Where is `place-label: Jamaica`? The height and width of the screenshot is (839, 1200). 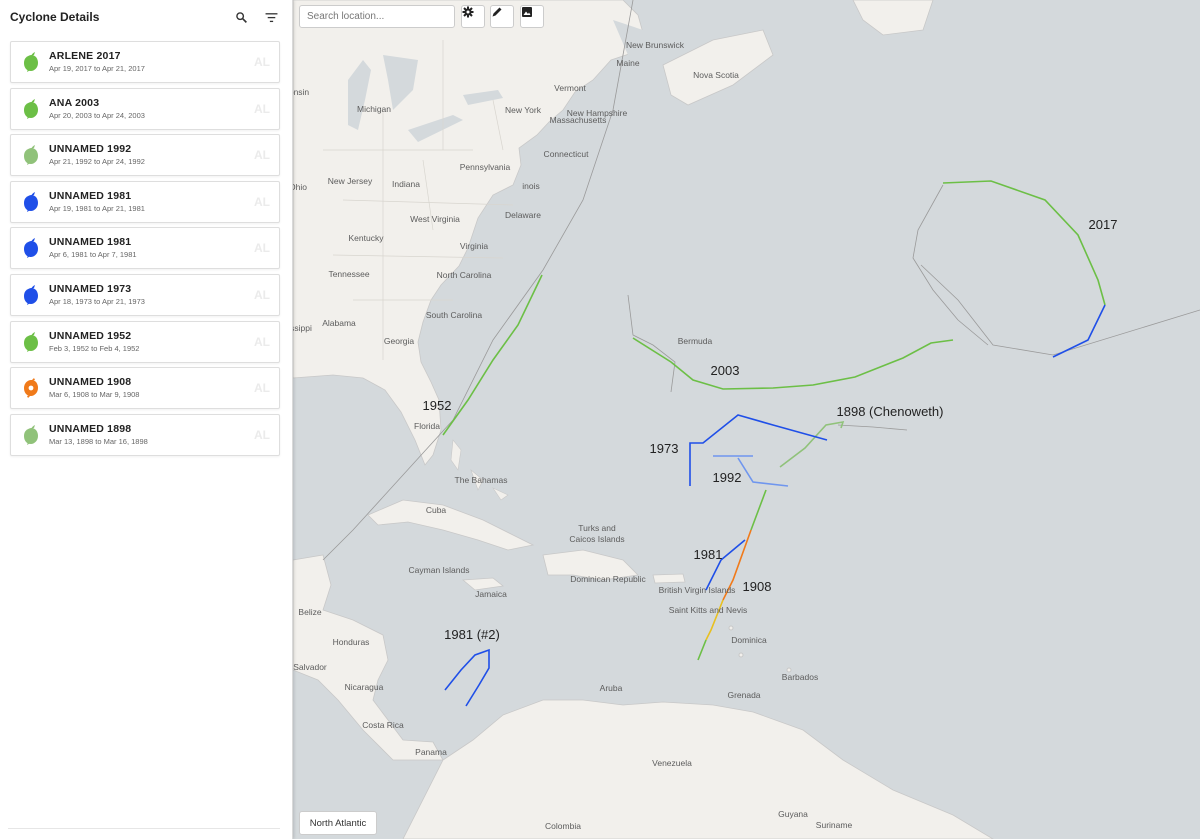 place-label: Jamaica is located at coordinates (491, 594).